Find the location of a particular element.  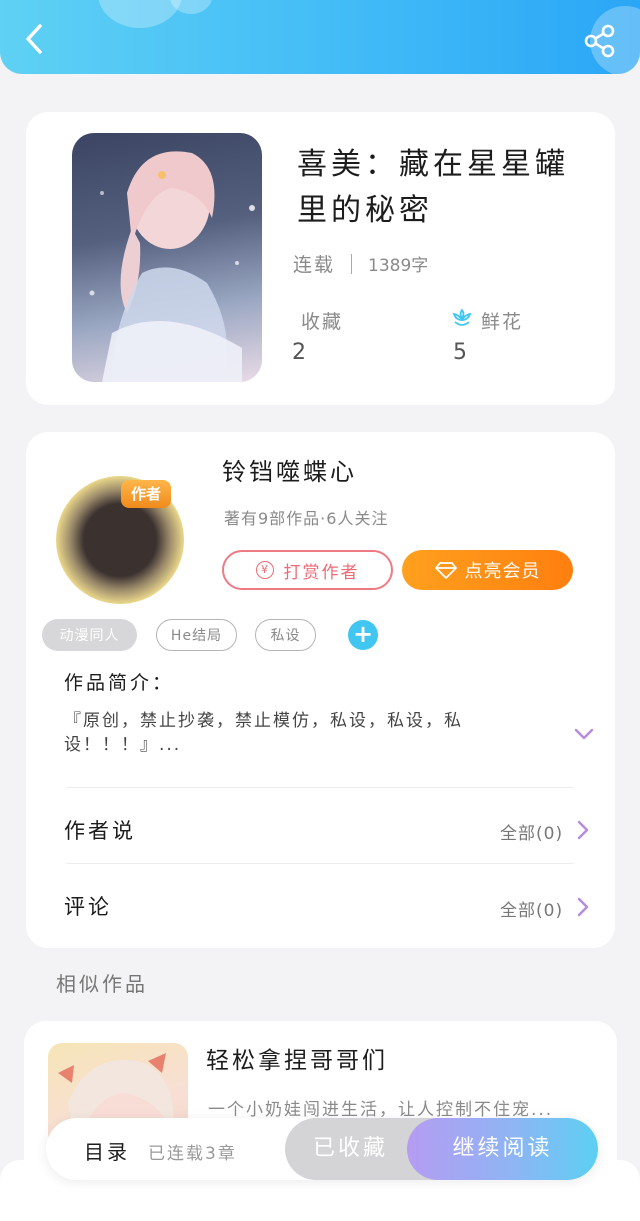

tip-author-label: 打赏作者 is located at coordinates (321, 572).